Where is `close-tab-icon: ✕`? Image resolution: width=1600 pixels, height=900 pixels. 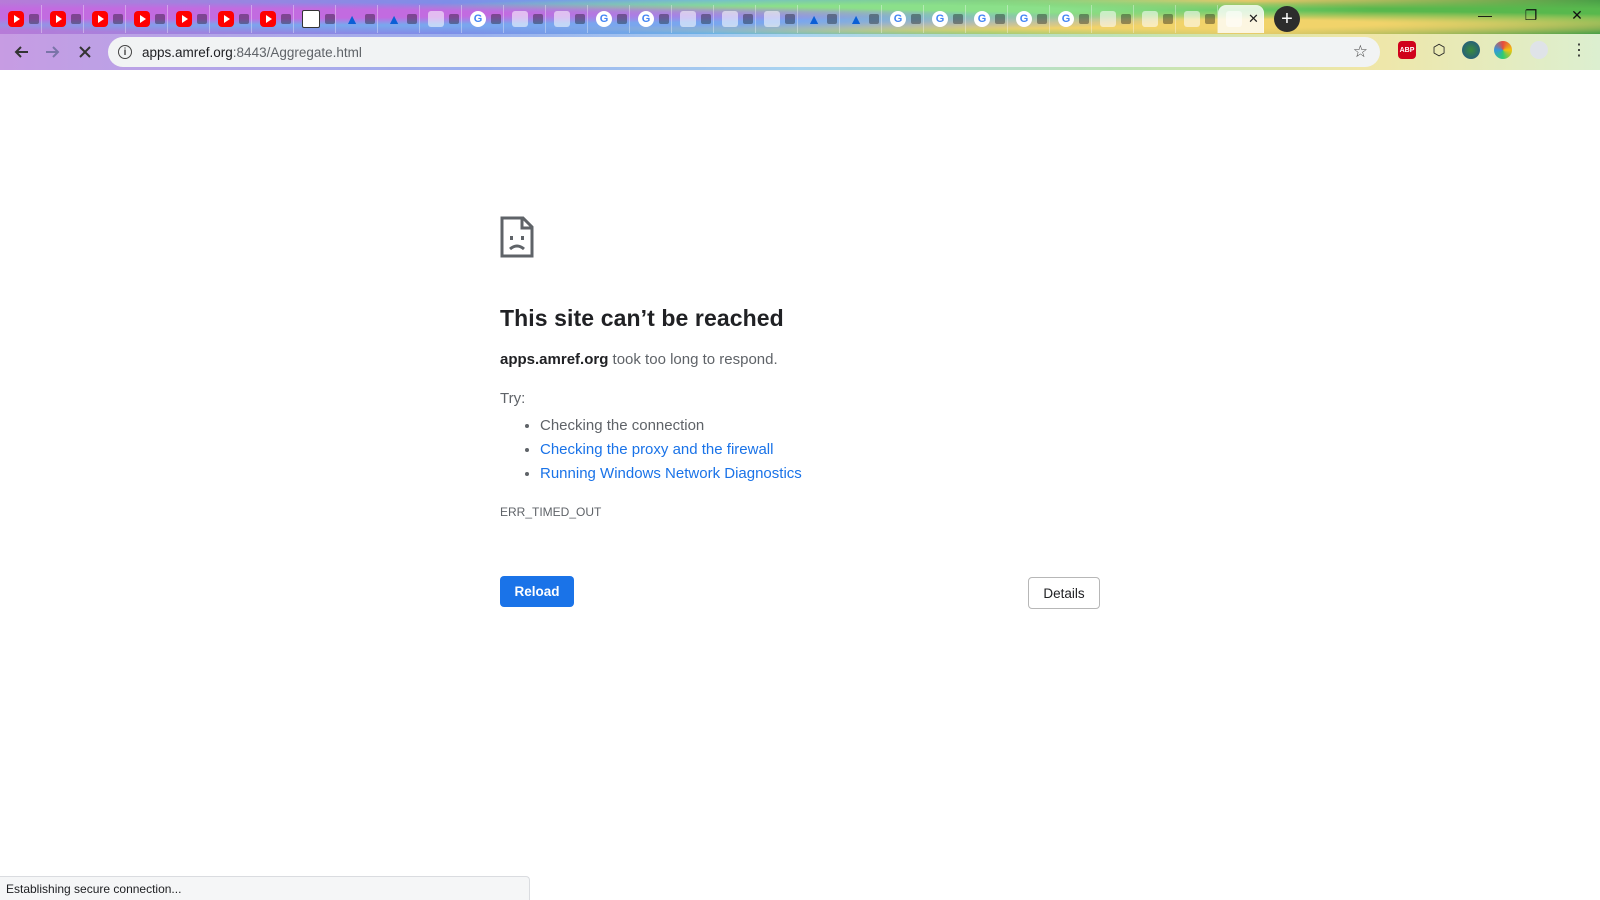 close-tab-icon: ✕ is located at coordinates (1253, 19).